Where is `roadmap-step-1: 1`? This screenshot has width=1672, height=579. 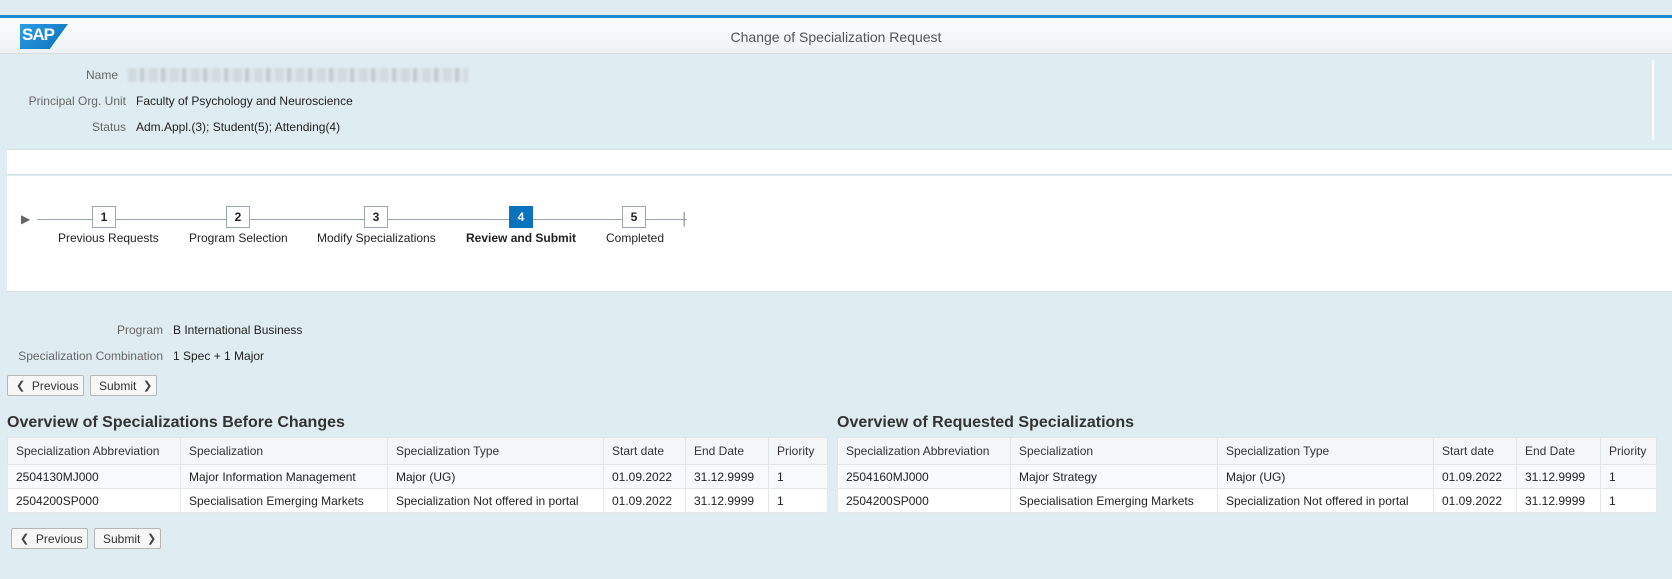 roadmap-step-1: 1 is located at coordinates (104, 217).